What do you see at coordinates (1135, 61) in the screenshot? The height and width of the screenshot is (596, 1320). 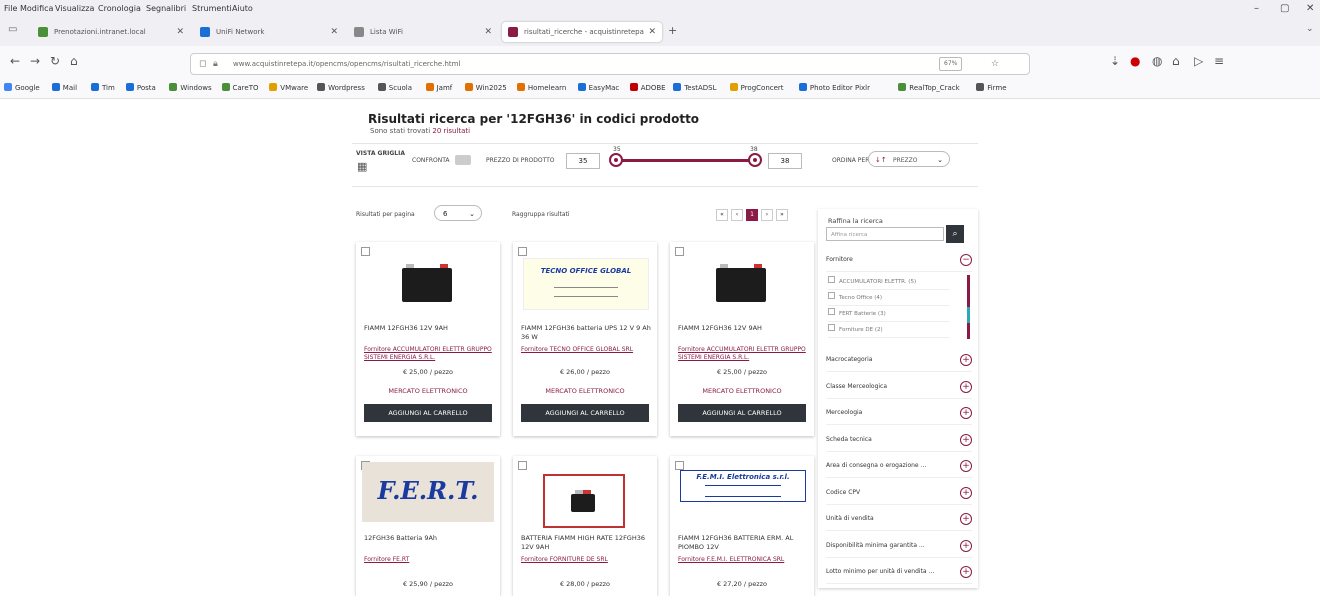 I see `opera-icon: ●` at bounding box center [1135, 61].